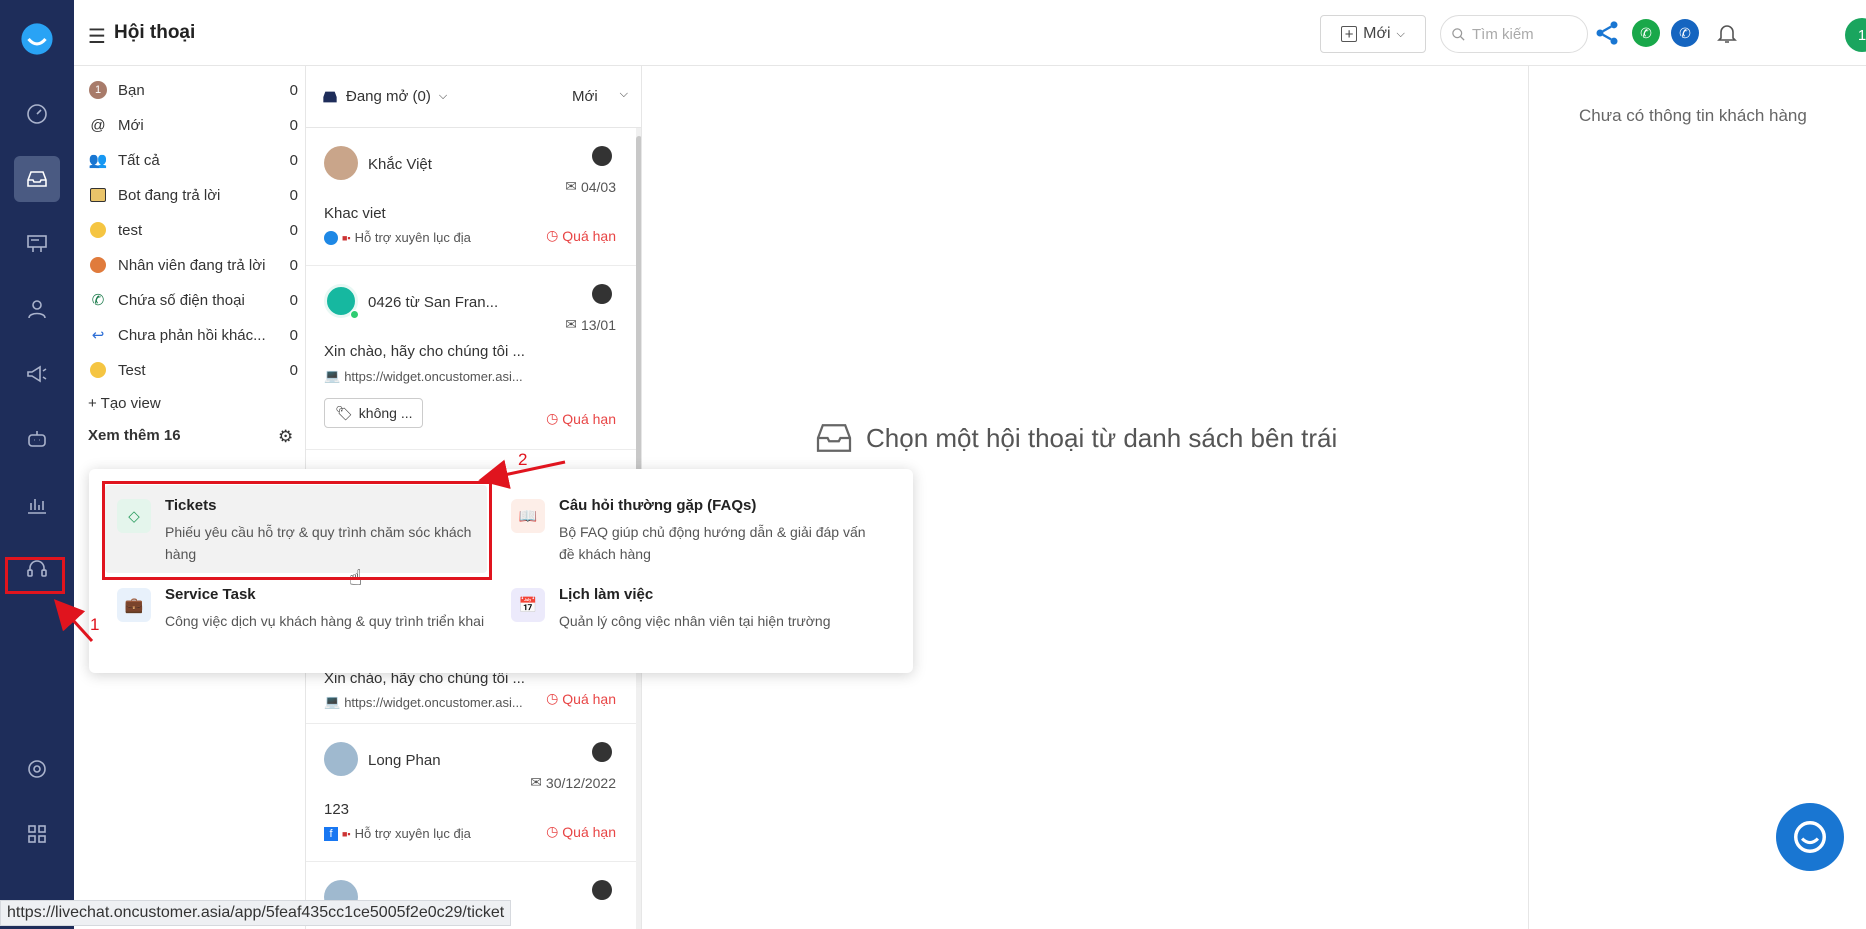 The width and height of the screenshot is (1866, 929). I want to click on chevron-down-icon: ⌵, so click(623, 94).